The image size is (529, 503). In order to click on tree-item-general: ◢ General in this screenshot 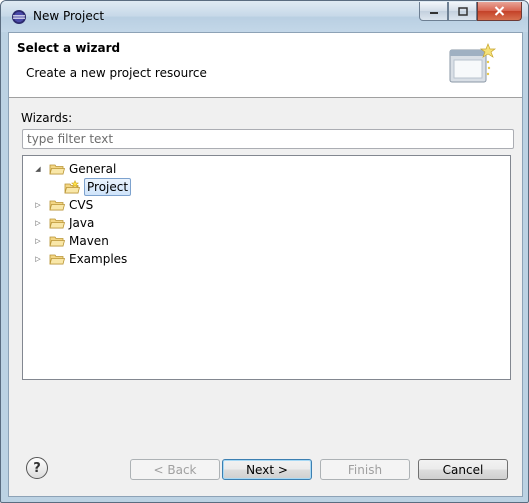, I will do `click(74, 169)`.